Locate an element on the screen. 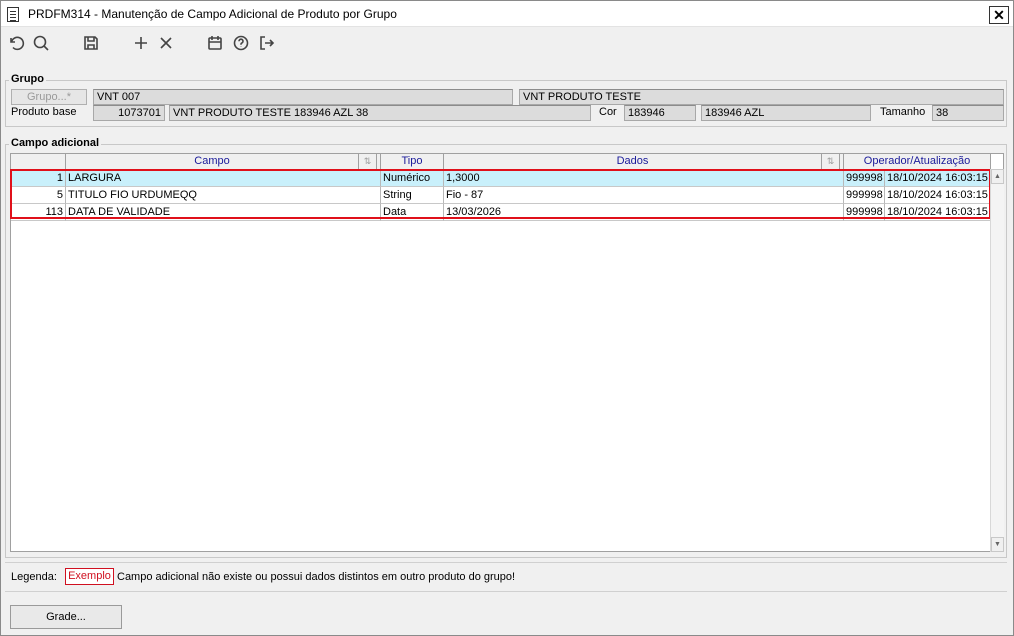 The image size is (1014, 636). add-icon is located at coordinates (141, 43).